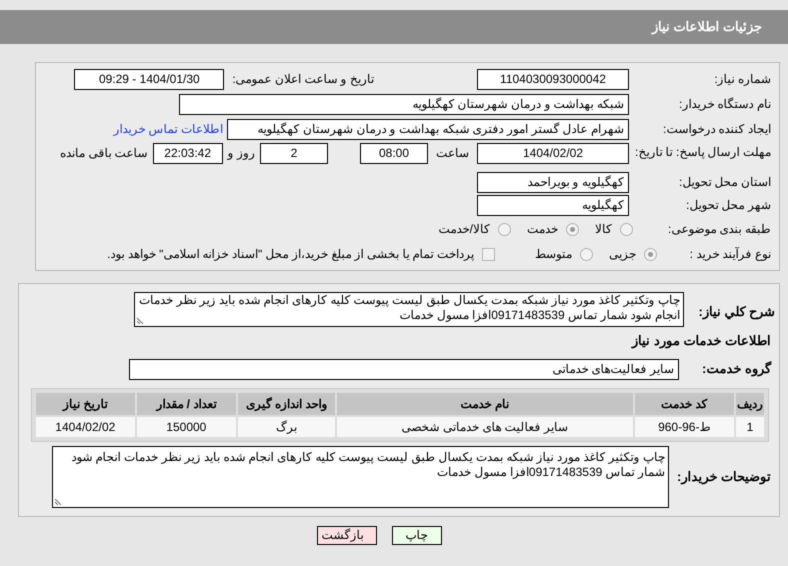  What do you see at coordinates (728, 205) in the screenshot?
I see `field-label: شهر محل تحویل:` at bounding box center [728, 205].